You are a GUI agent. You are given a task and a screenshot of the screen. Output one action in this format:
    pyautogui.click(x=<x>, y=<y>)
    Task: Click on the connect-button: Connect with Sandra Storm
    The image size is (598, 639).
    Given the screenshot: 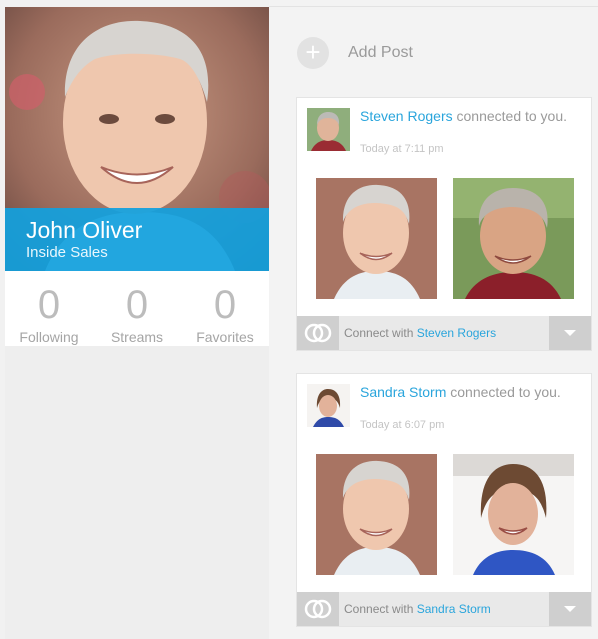 What is the action you would take?
    pyautogui.click(x=417, y=609)
    